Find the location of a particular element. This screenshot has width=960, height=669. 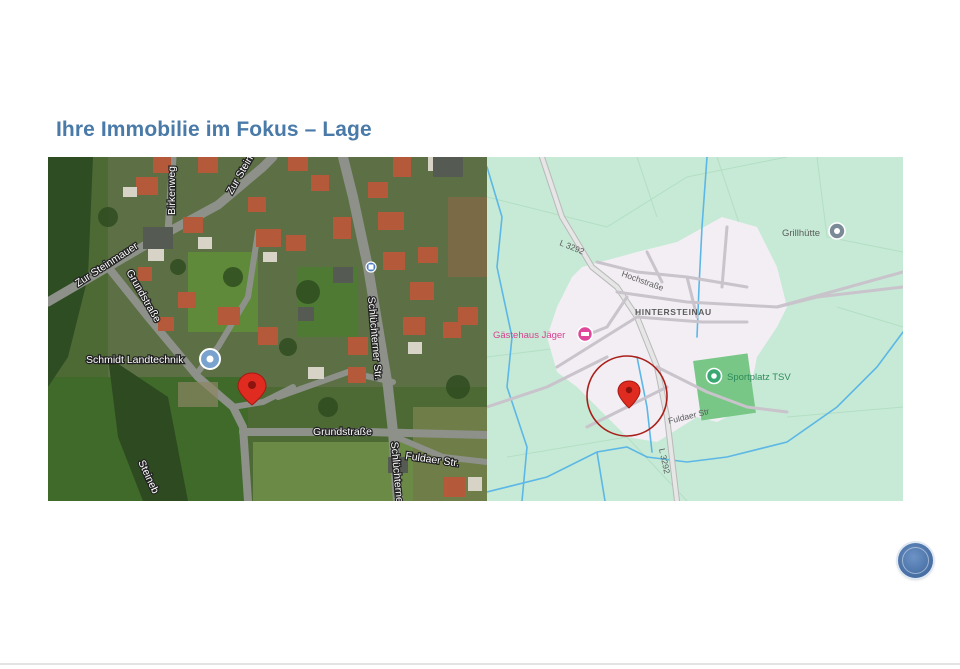

street-label-zur-stein: Zur Stein is located at coordinates (240, 177).